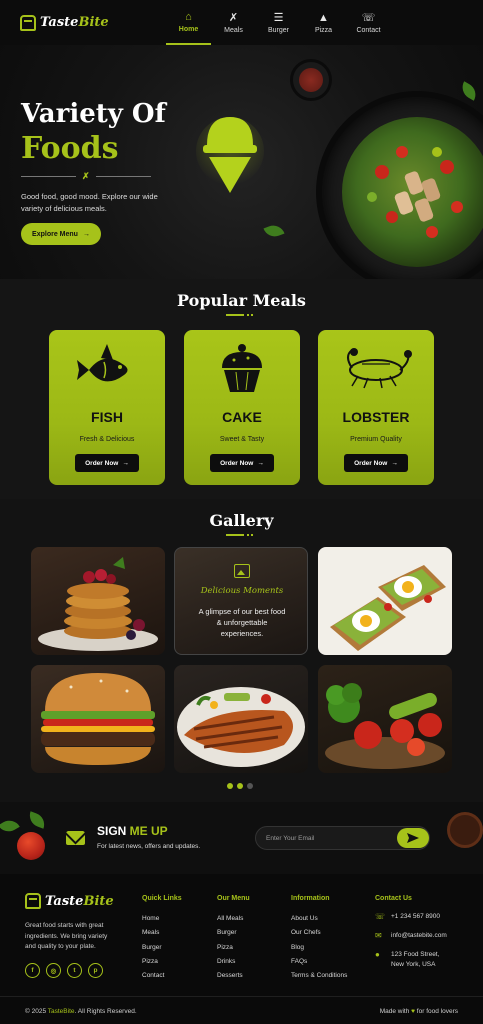  I want to click on footer-link: Desserts, so click(233, 976).